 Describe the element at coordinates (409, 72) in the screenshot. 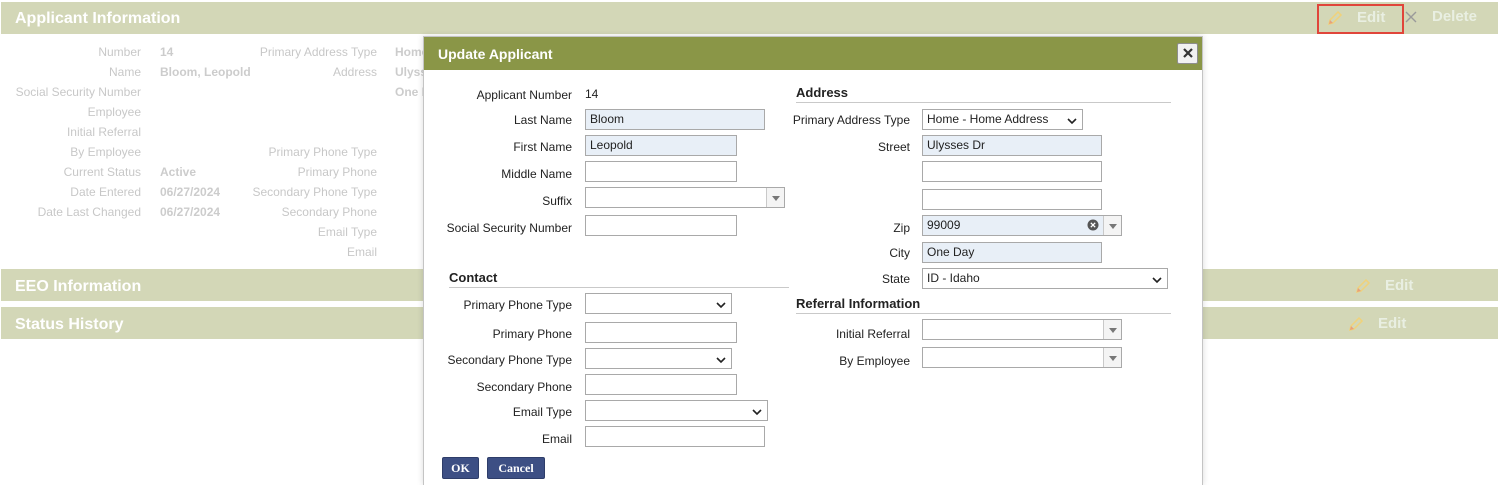

I see `bg-value: Ulyss` at that location.